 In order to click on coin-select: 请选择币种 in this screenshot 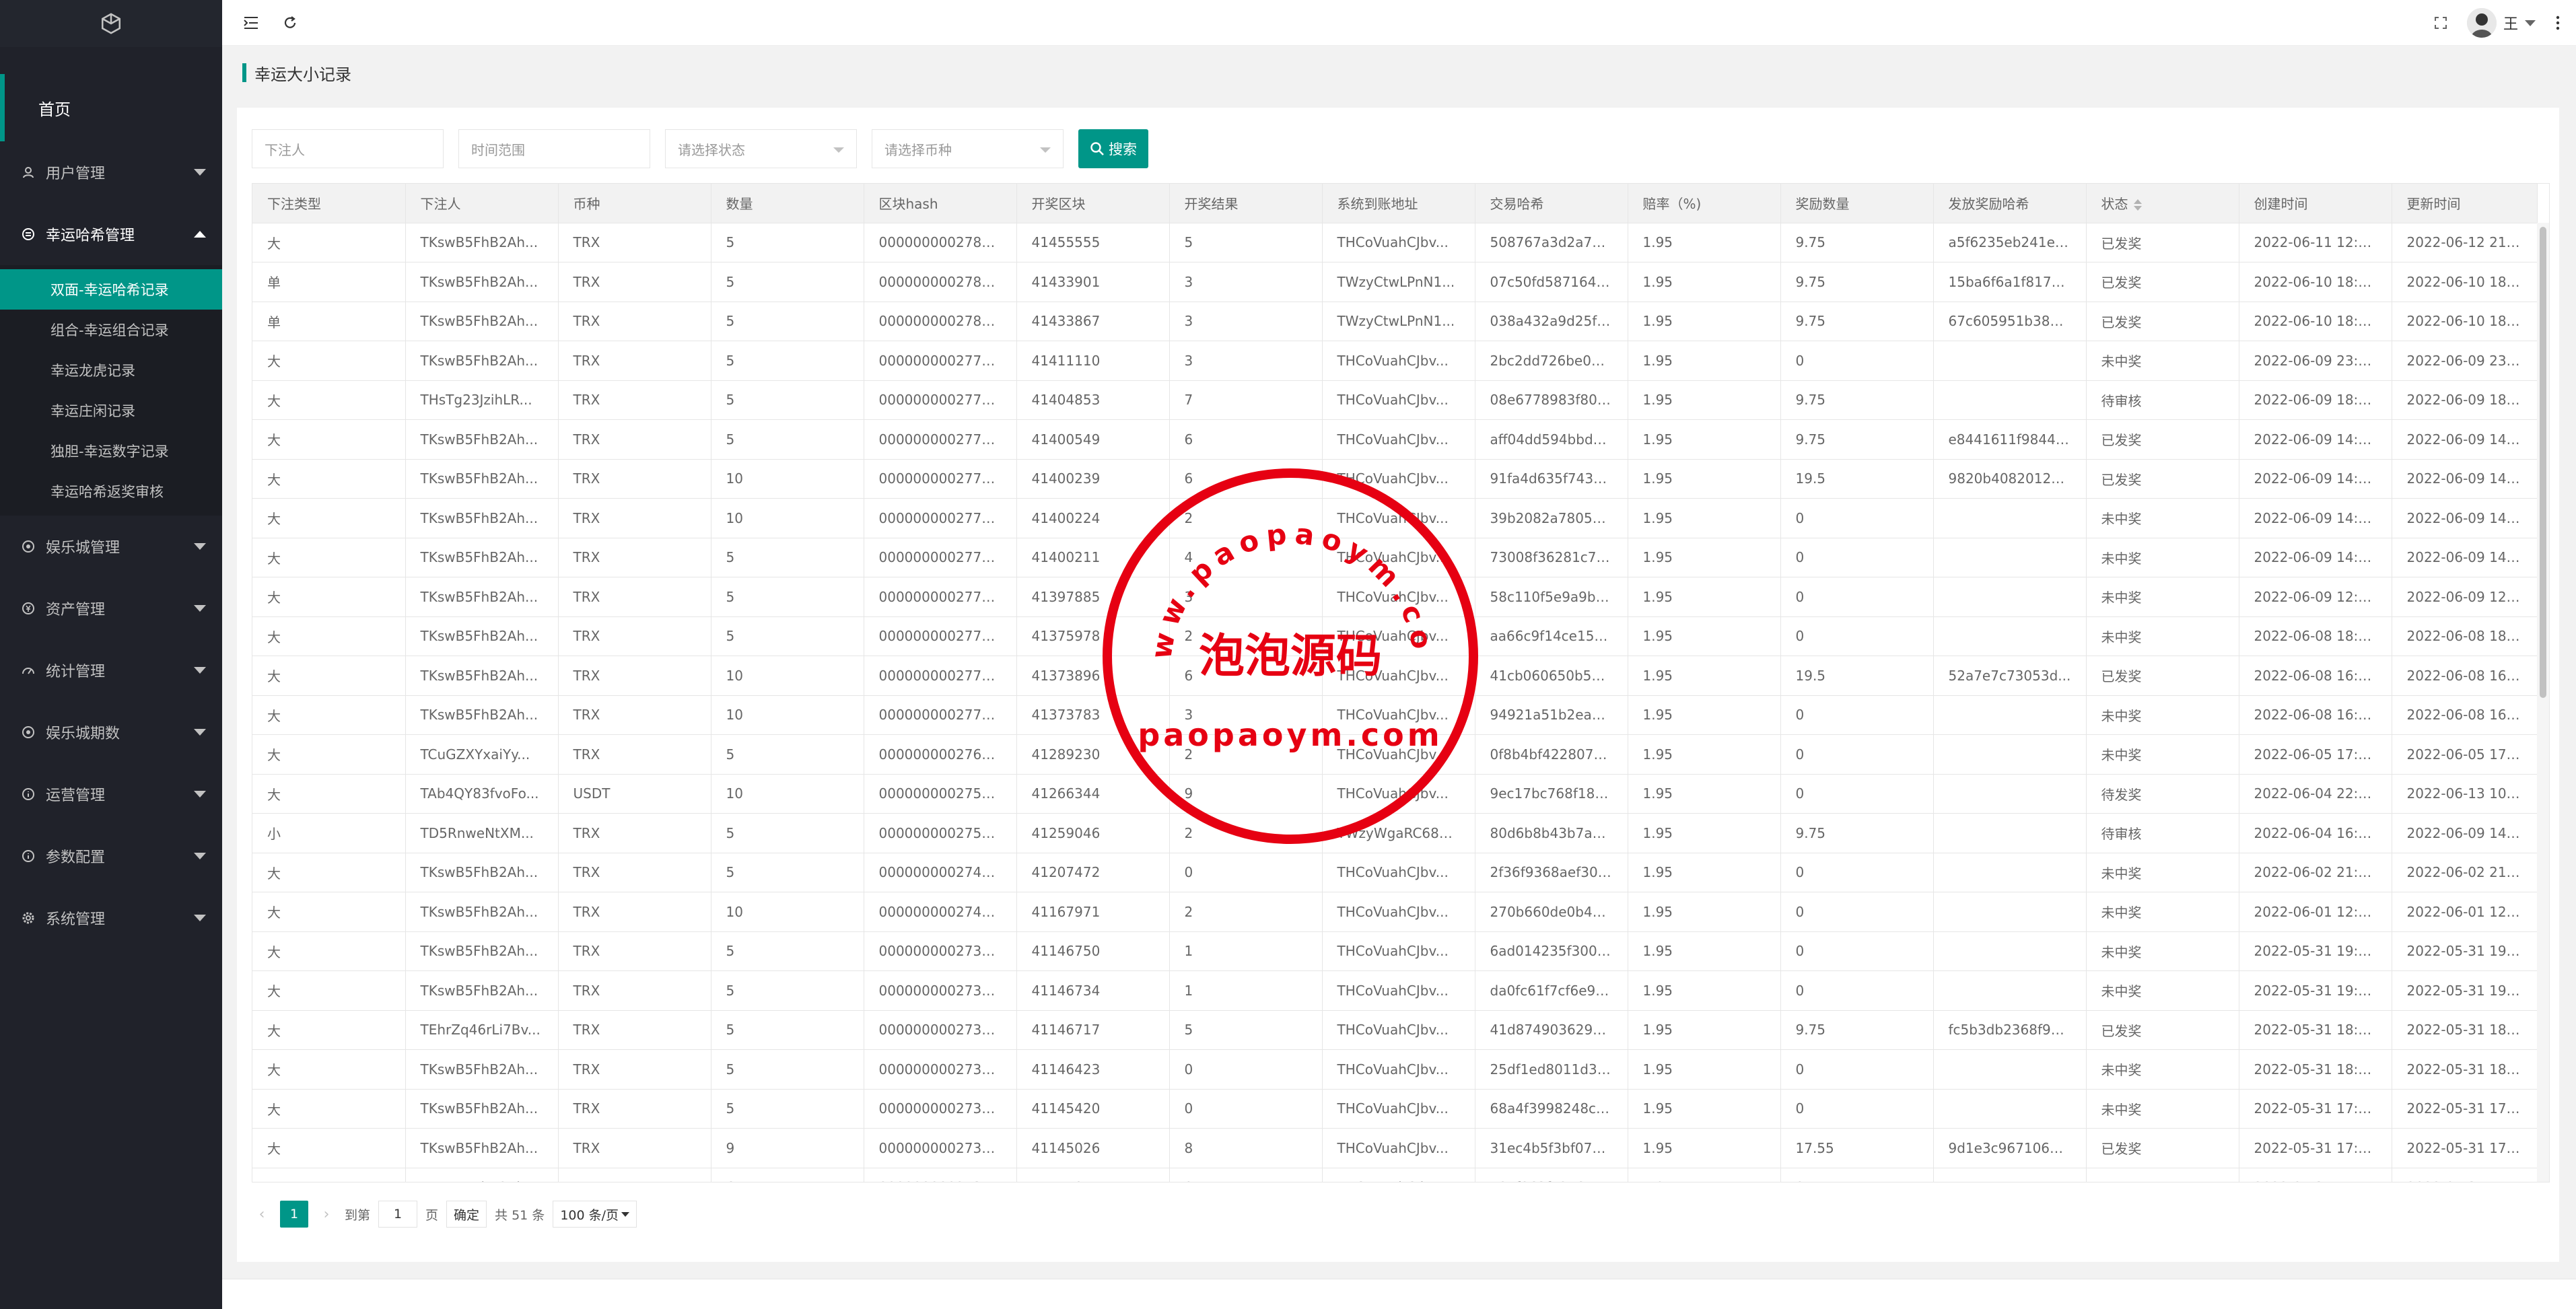, I will do `click(968, 148)`.